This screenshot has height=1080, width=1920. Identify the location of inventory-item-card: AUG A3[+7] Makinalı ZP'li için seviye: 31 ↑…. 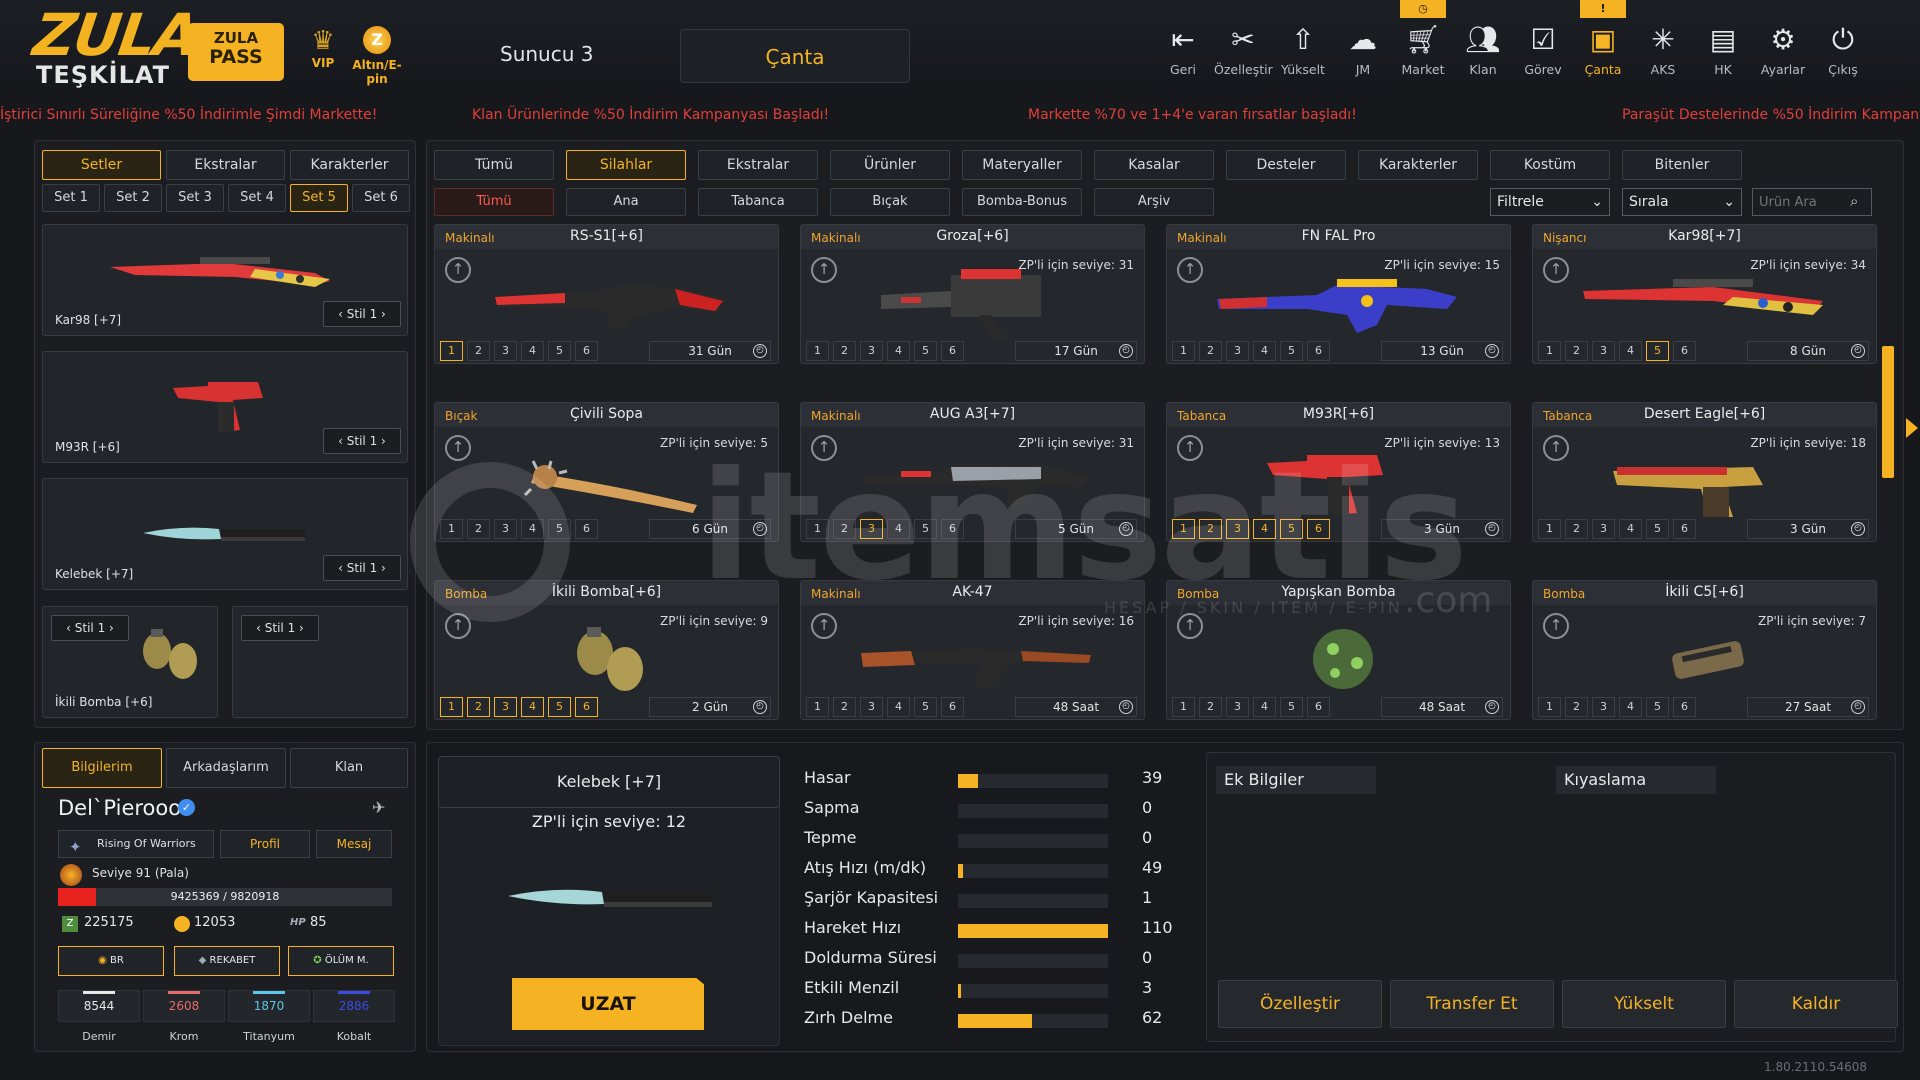
(972, 472).